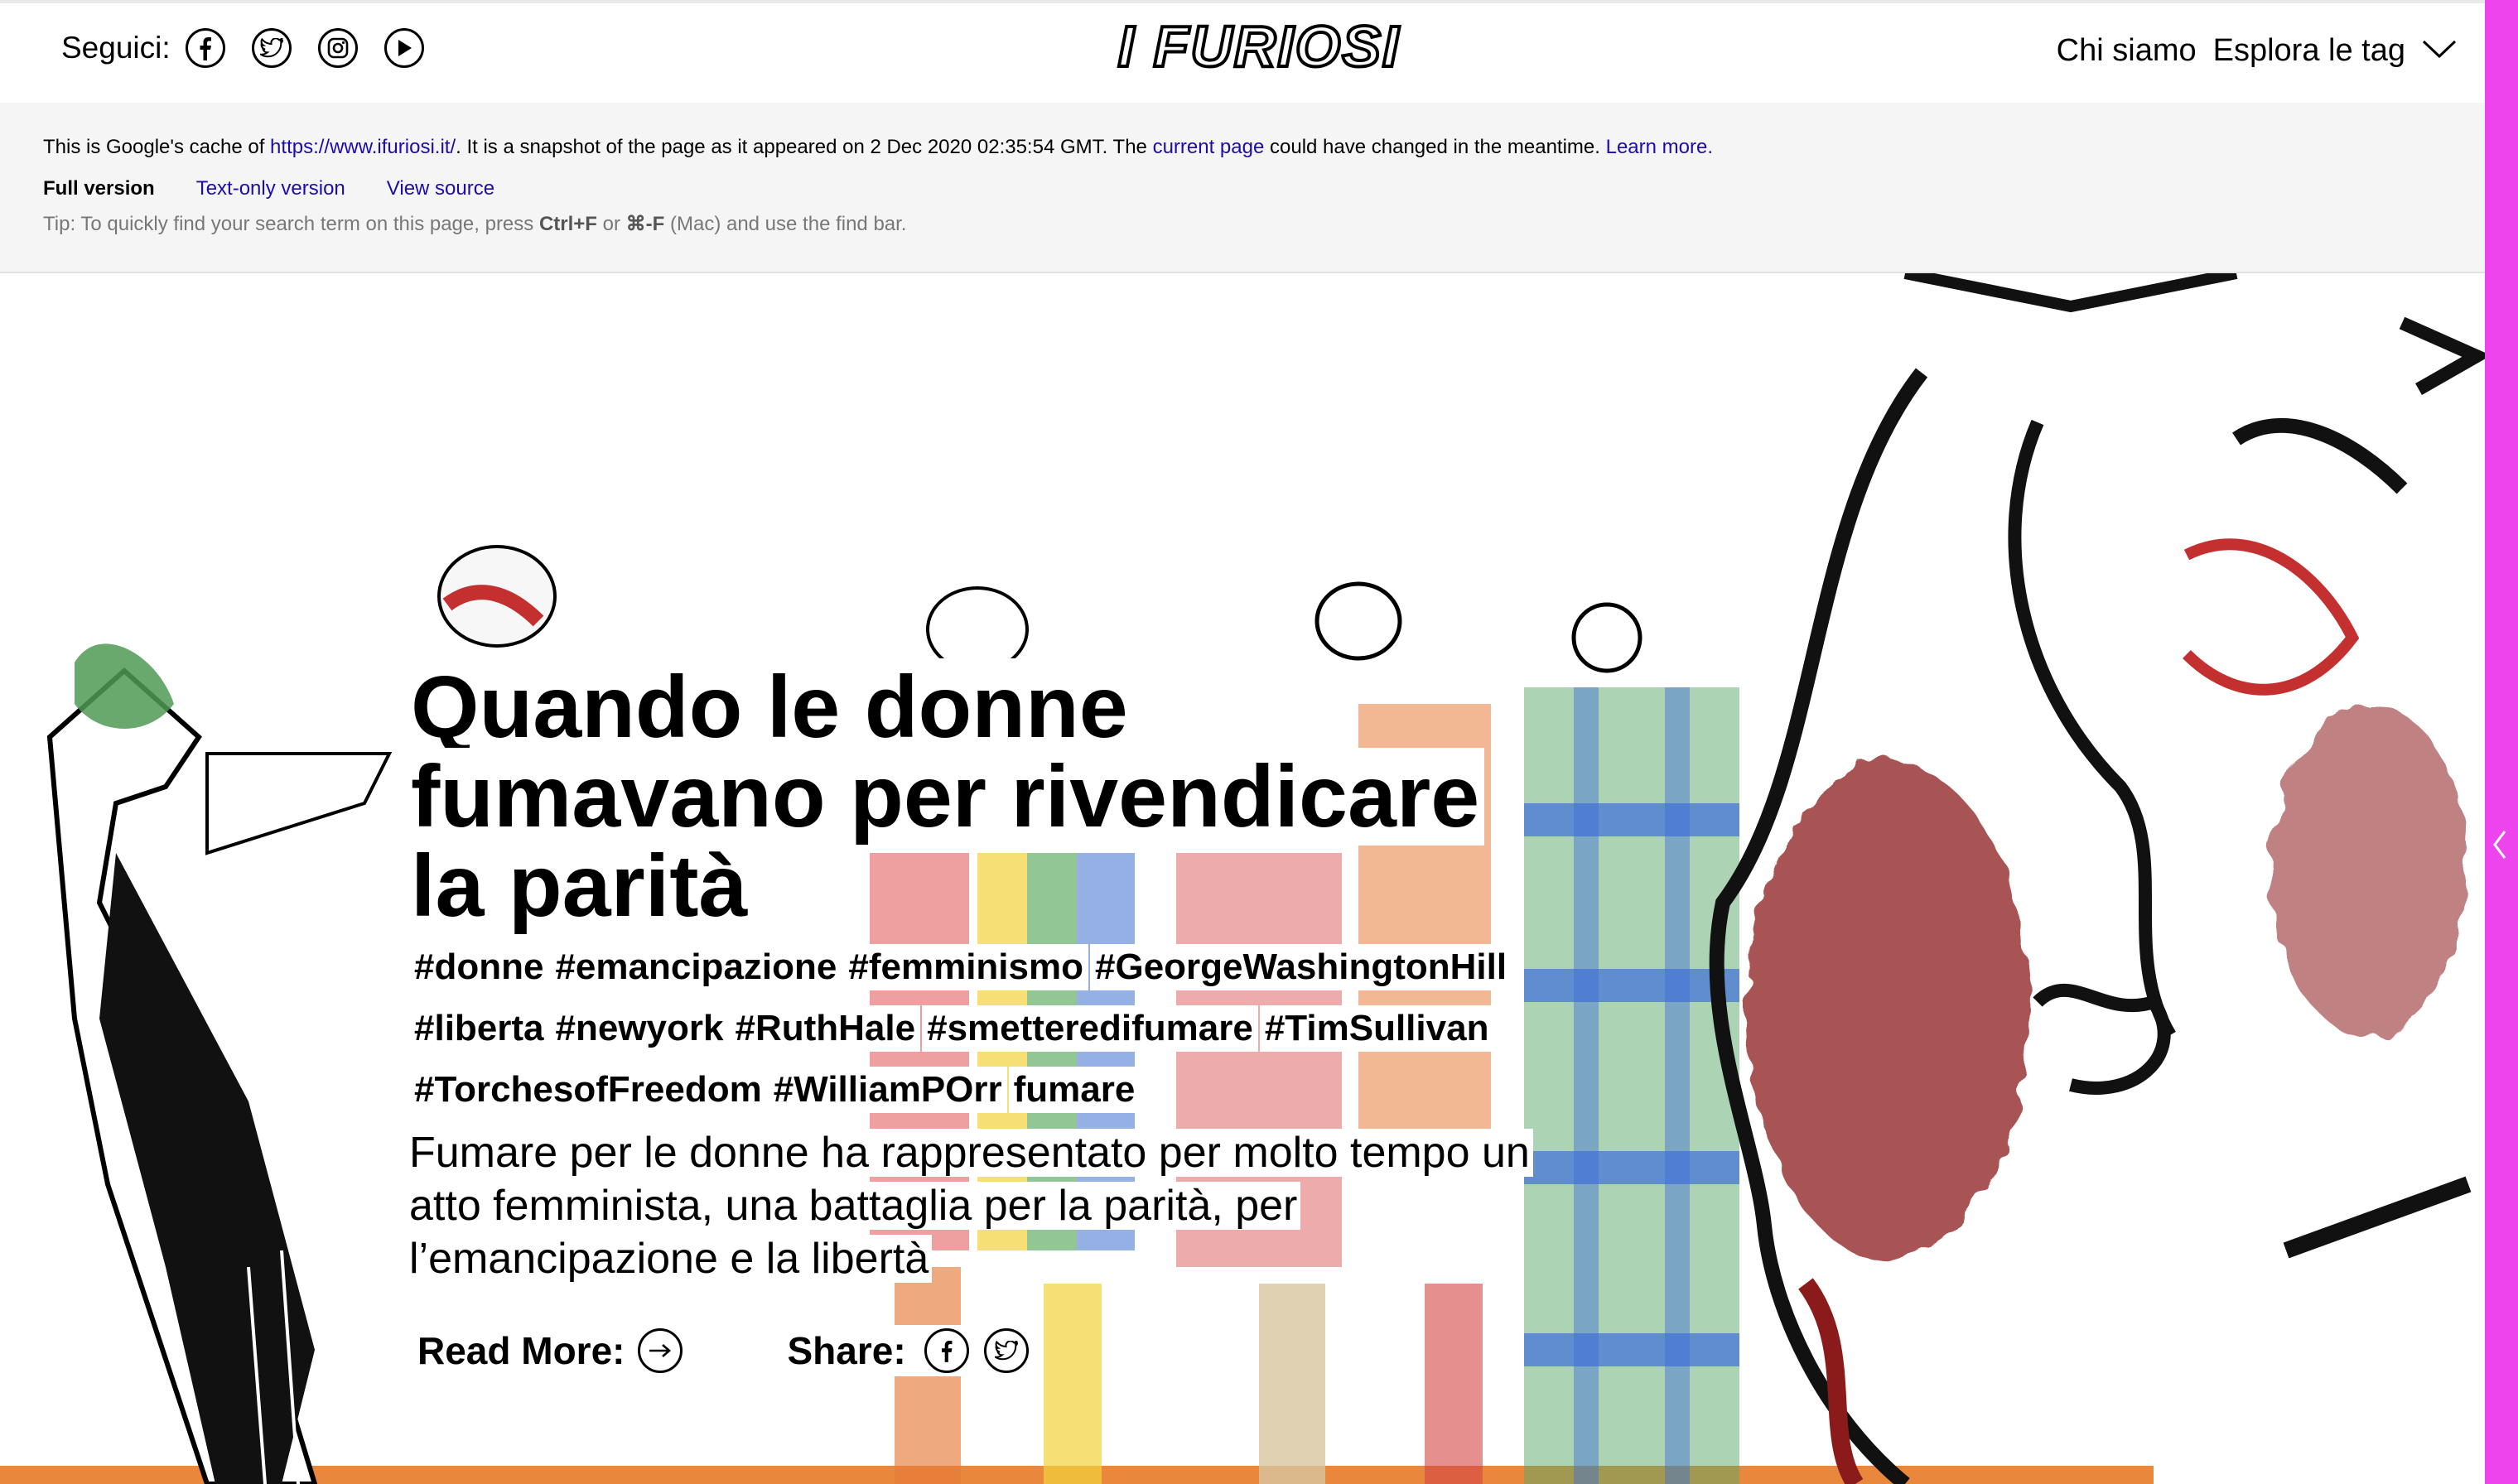 Image resolution: width=2518 pixels, height=1484 pixels. I want to click on read-more-button: Read More:, so click(550, 1350).